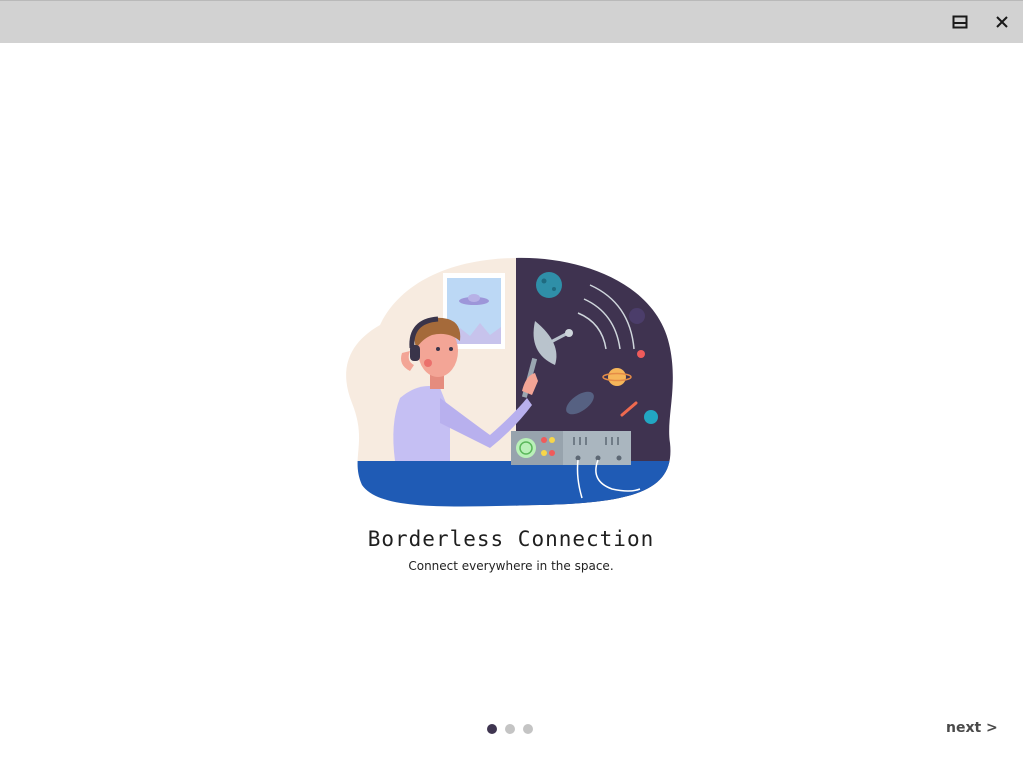  I want to click on maximize-icon, so click(960, 22).